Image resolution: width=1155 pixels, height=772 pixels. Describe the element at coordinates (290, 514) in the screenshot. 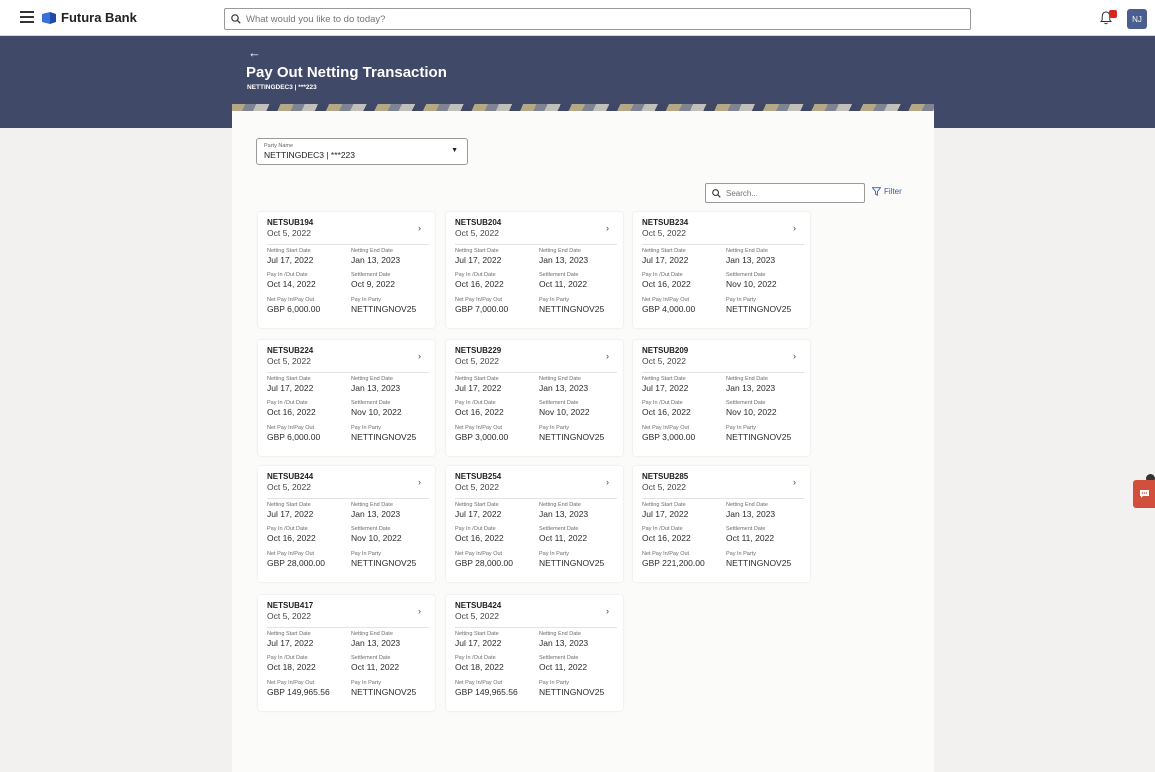

I see `field-value: Jul 17, 2022` at that location.